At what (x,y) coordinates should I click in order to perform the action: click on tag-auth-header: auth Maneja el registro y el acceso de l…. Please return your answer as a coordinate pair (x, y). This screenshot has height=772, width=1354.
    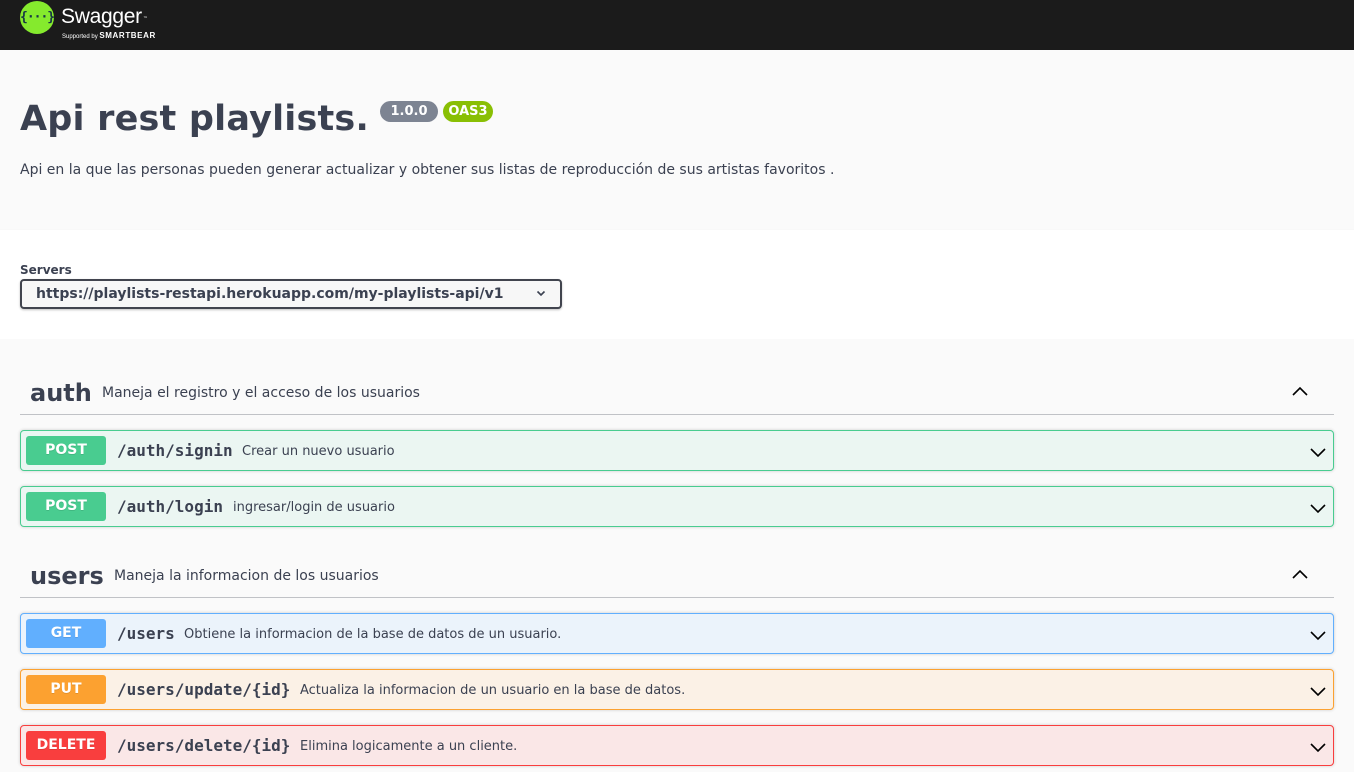
    Looking at the image, I should click on (677, 391).